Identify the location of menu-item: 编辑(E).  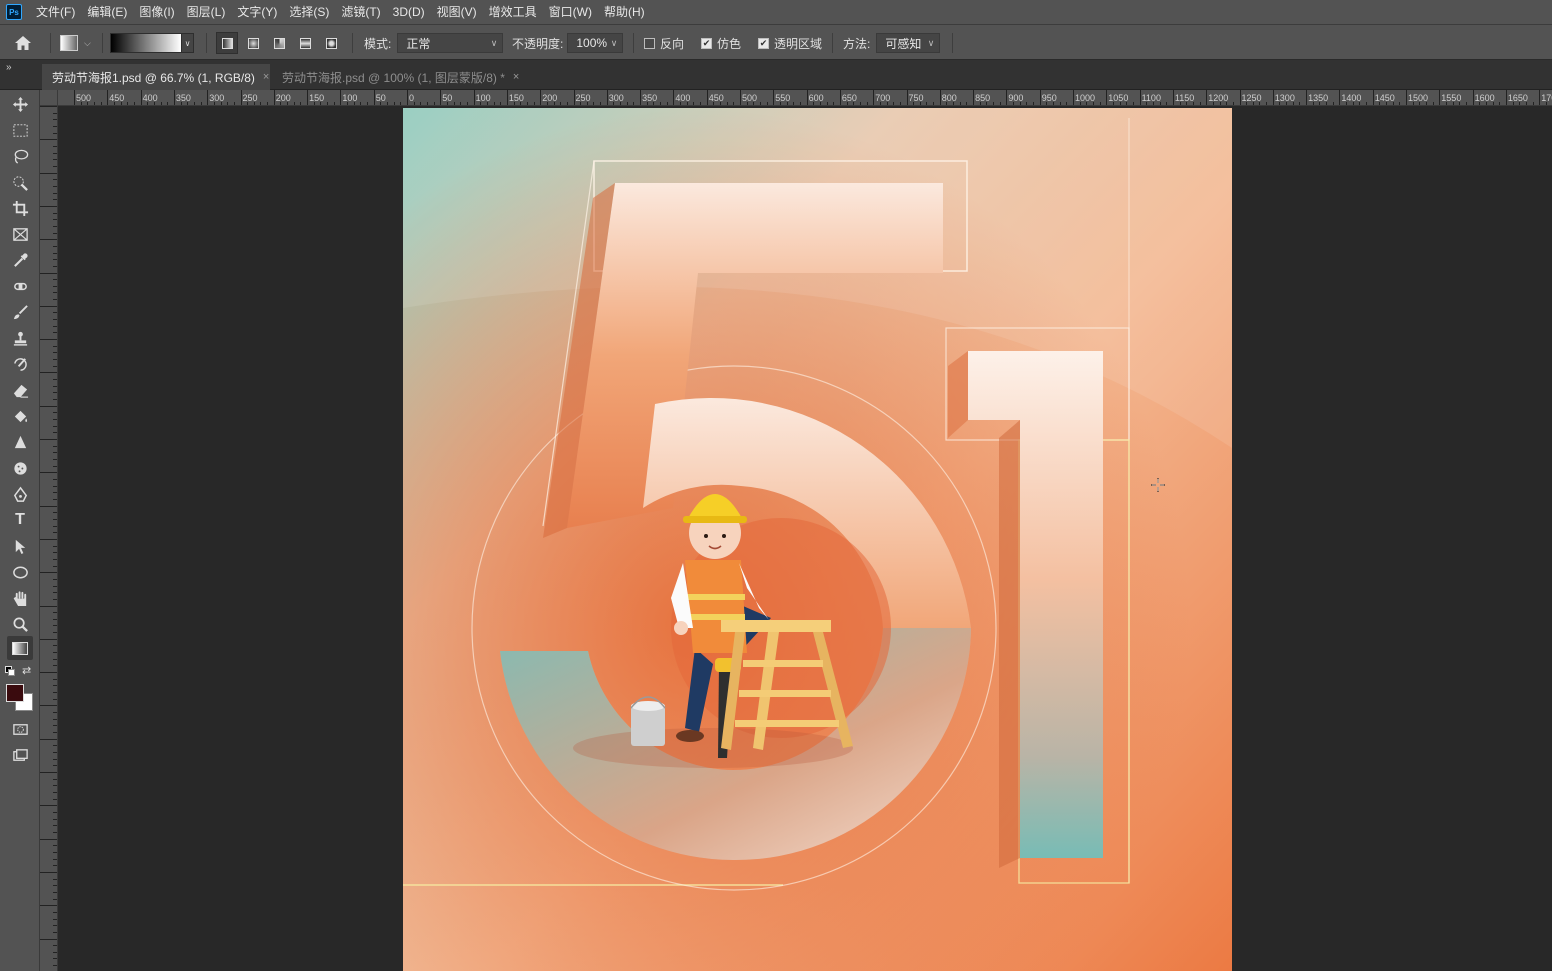
(107, 12).